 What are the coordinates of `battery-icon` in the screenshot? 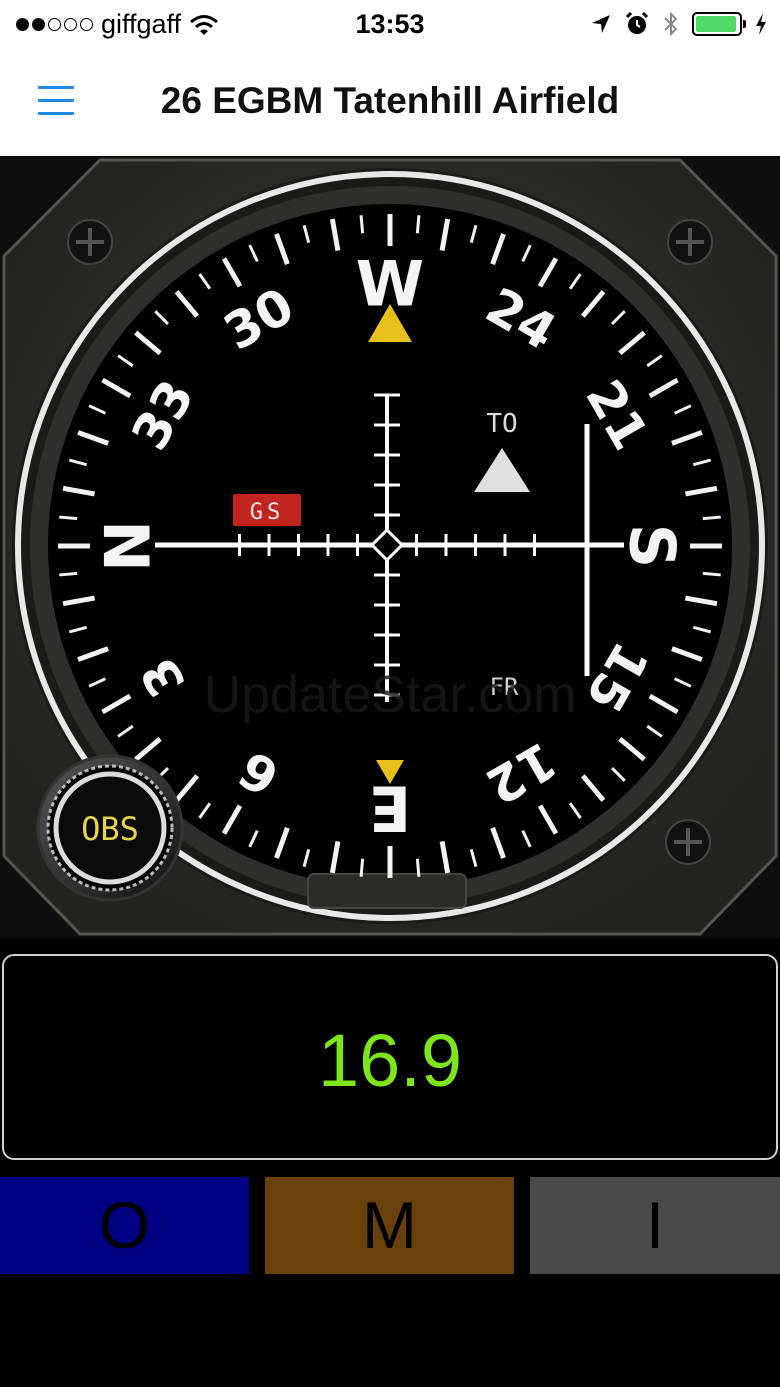 It's located at (719, 24).